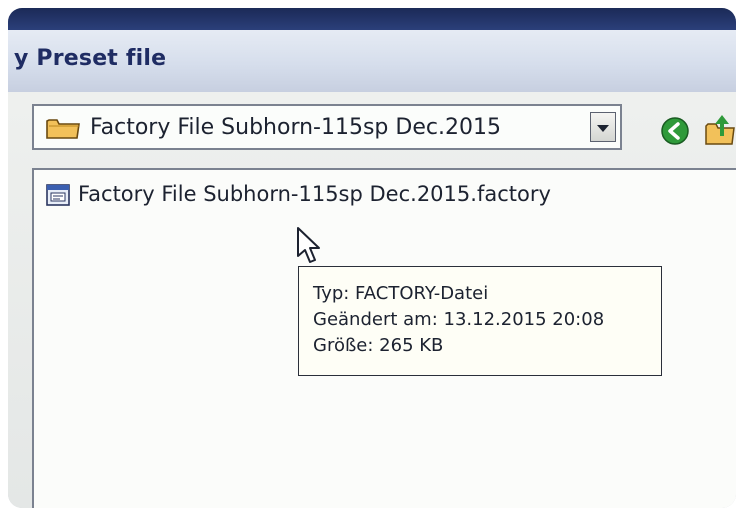  Describe the element at coordinates (63, 129) in the screenshot. I see `folder-icon` at that location.